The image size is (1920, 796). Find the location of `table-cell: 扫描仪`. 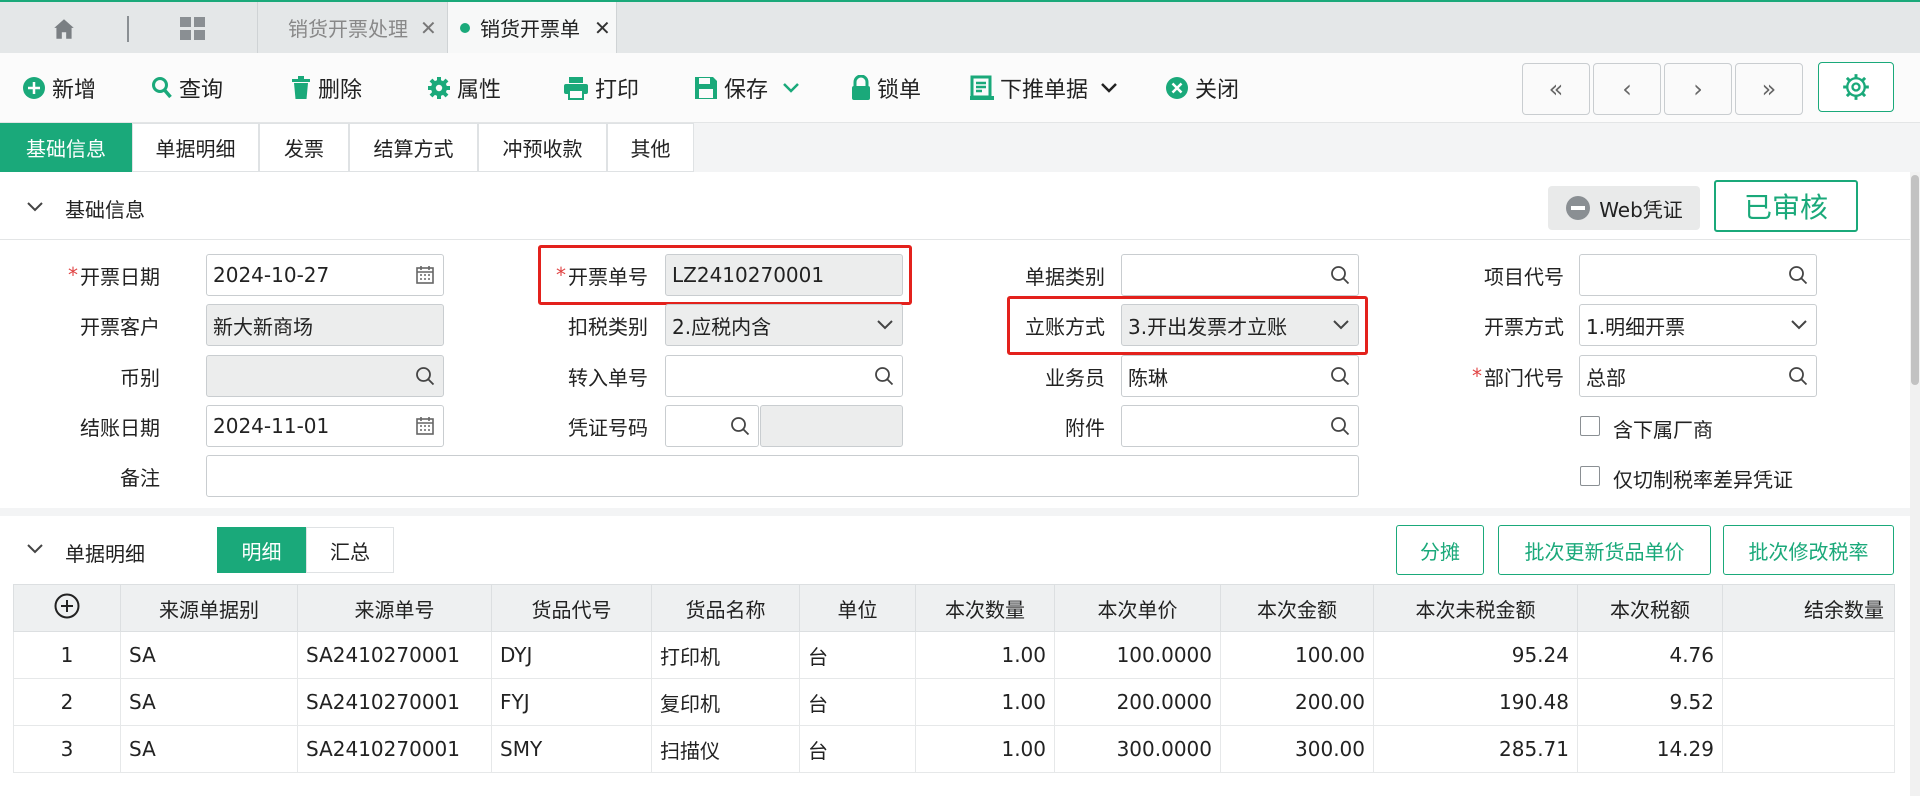

table-cell: 扫描仪 is located at coordinates (725, 749).